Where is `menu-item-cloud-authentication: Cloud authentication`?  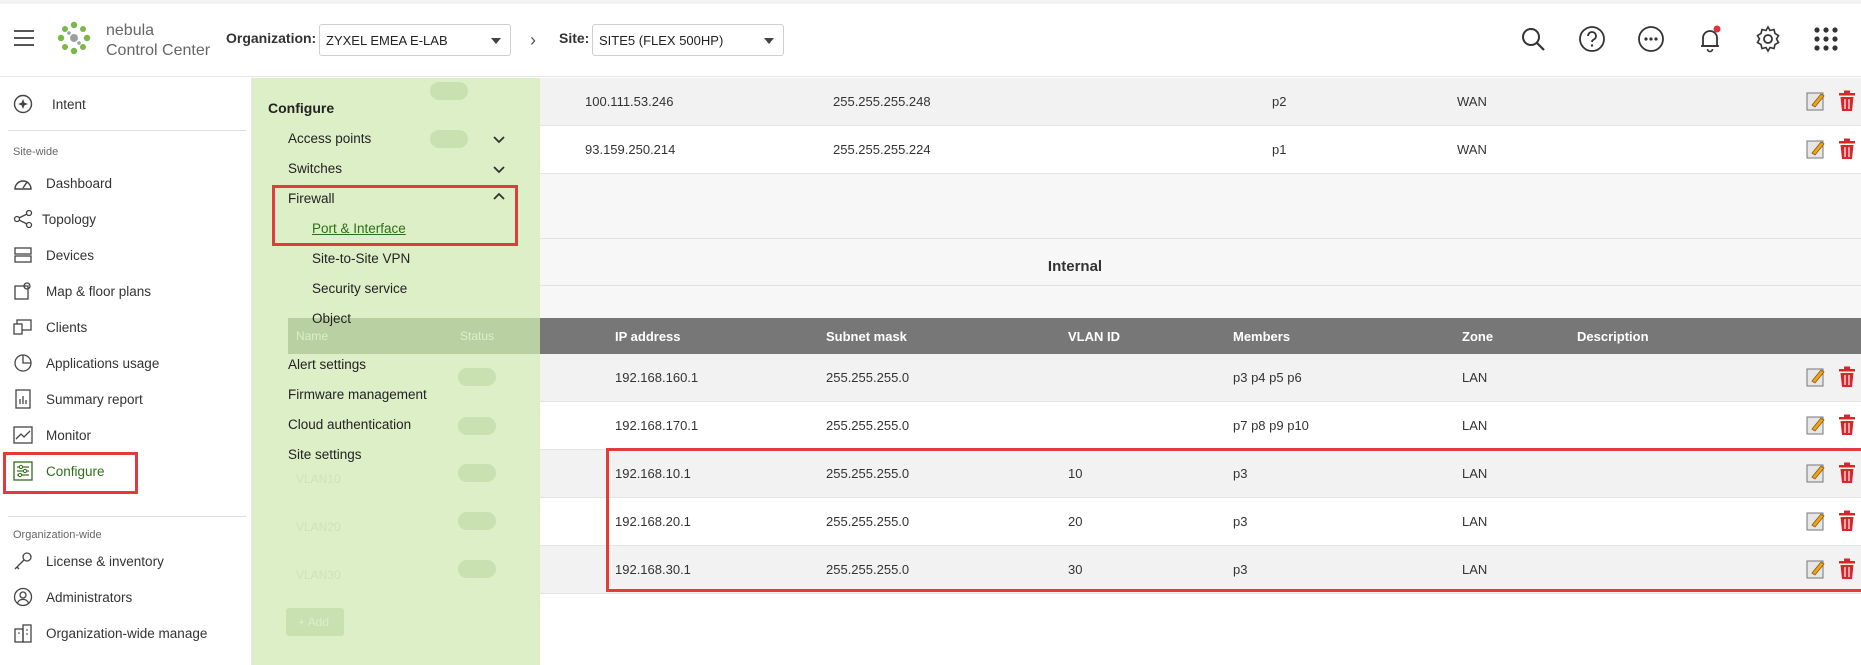 menu-item-cloud-authentication: Cloud authentication is located at coordinates (349, 424).